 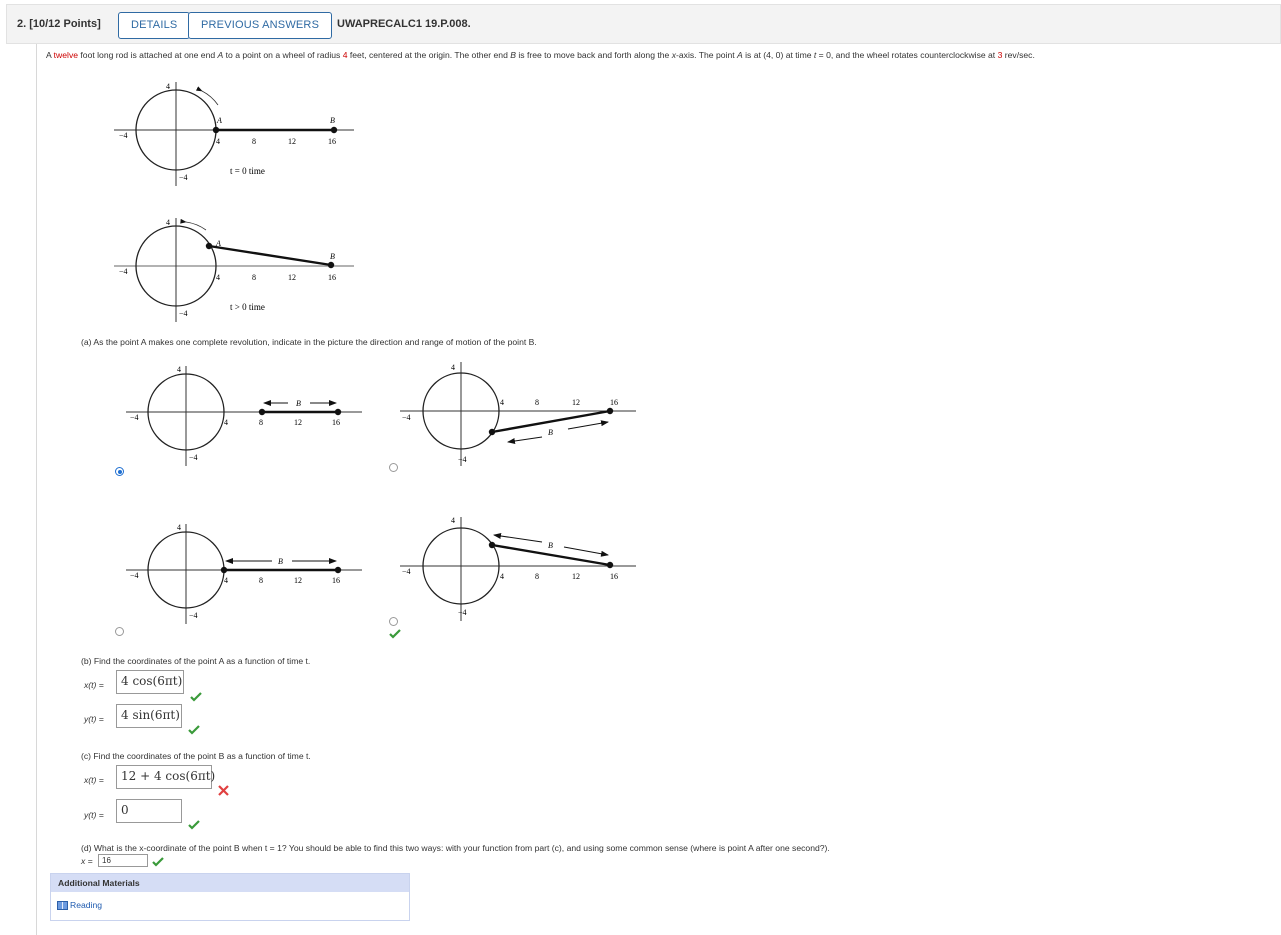 I want to click on option-1-figure: B 4 −4 −4 4 8 12 16, so click(x=252, y=415).